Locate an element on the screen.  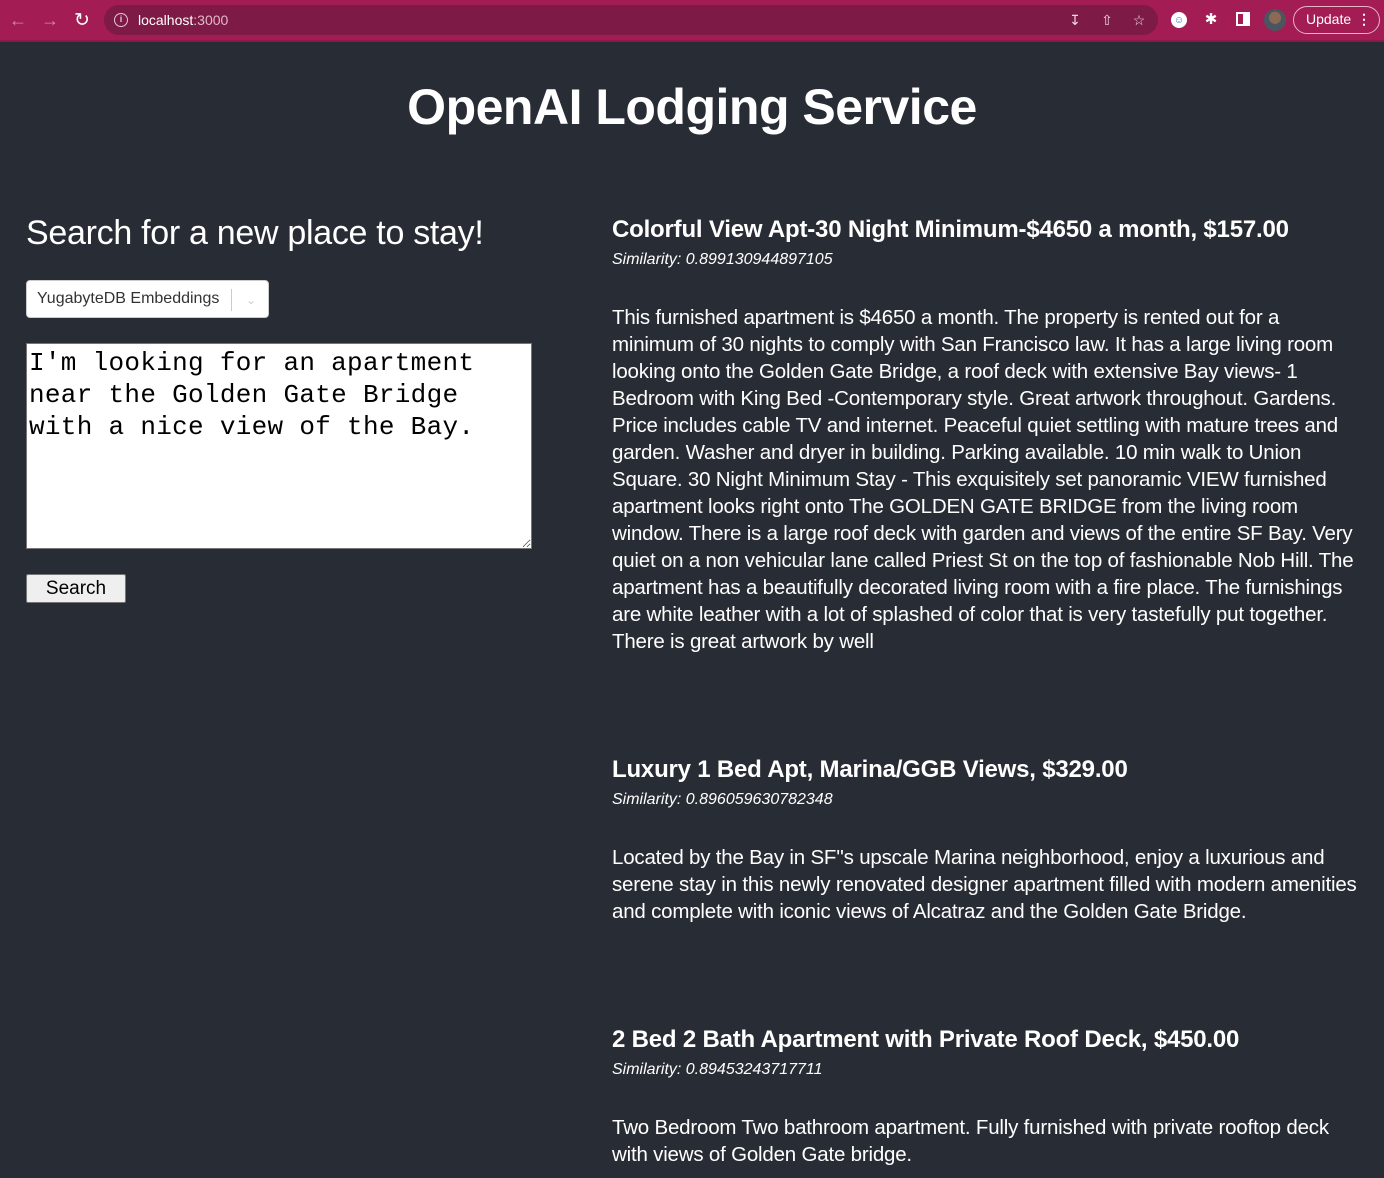
select-value: YugabyteDB Embeddings is located at coordinates (128, 298).